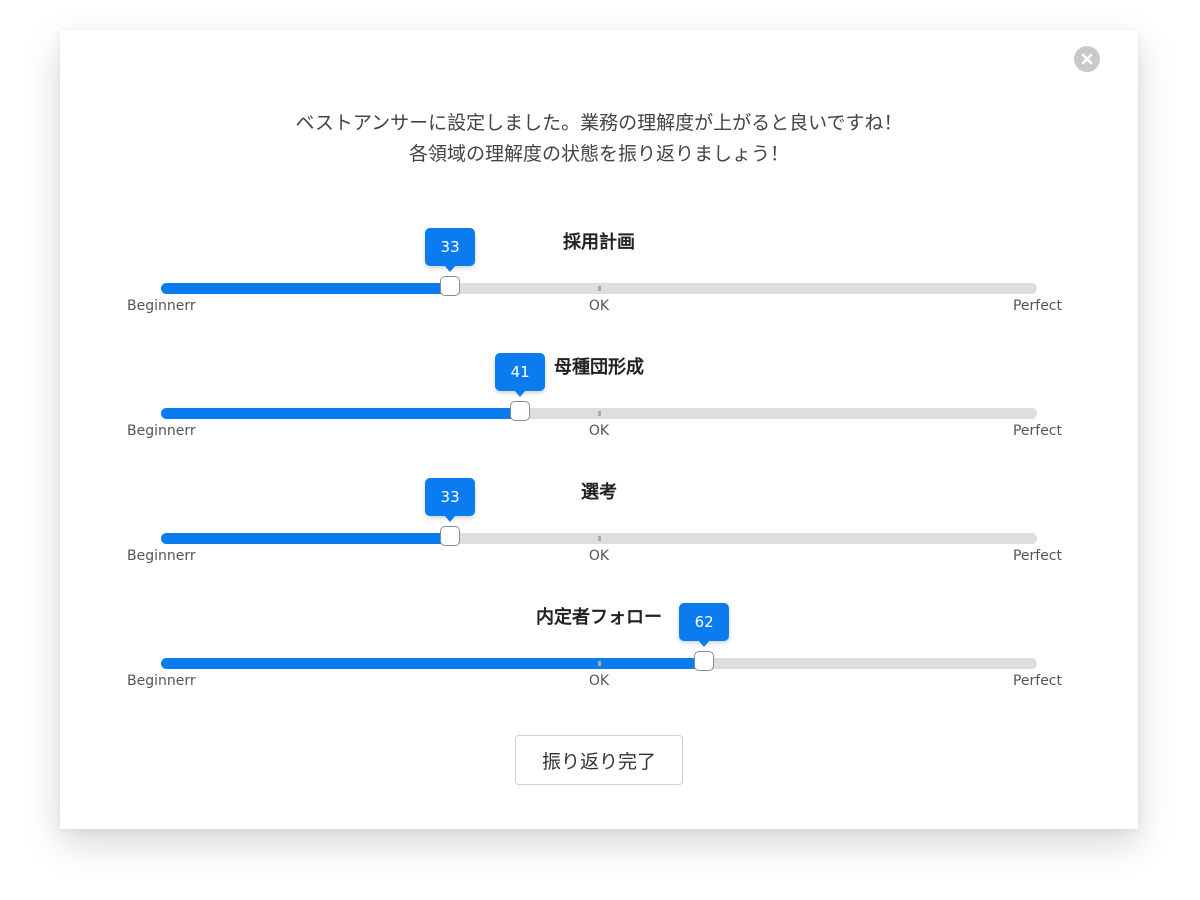  What do you see at coordinates (599, 760) in the screenshot?
I see `review-complete-button: 振り返り完了` at bounding box center [599, 760].